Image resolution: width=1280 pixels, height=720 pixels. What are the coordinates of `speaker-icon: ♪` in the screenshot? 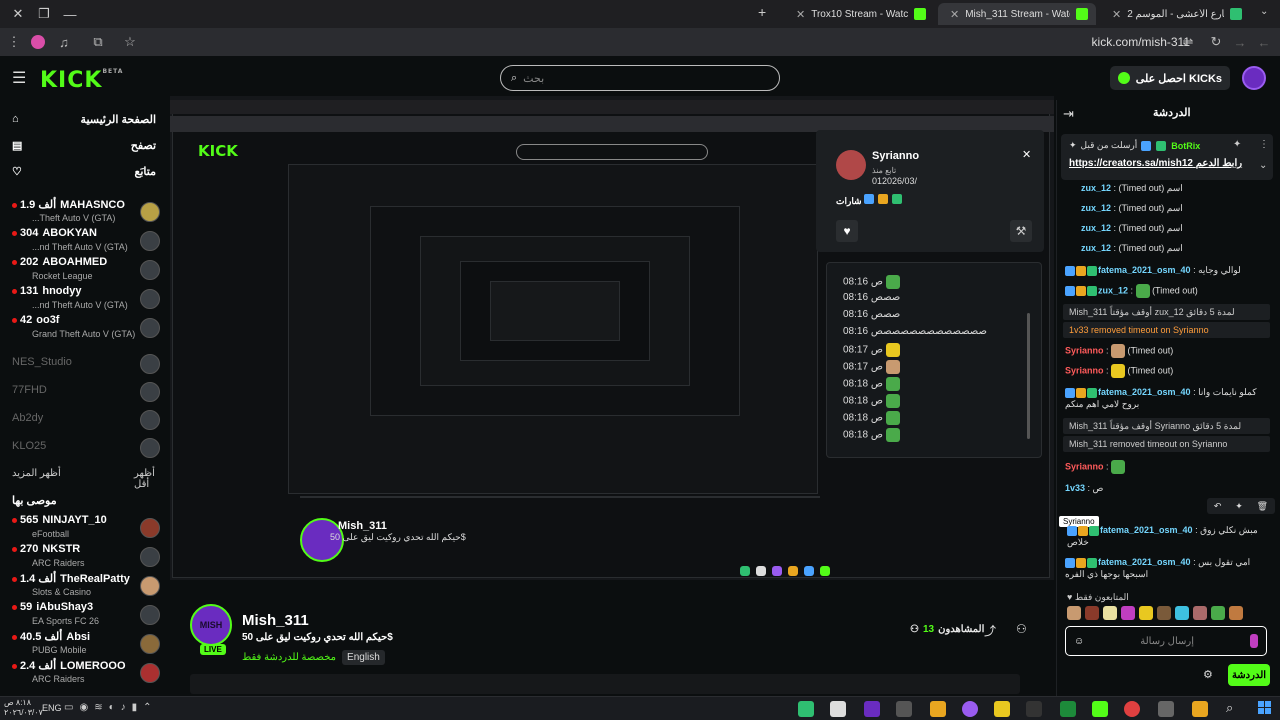 It's located at (123, 707).